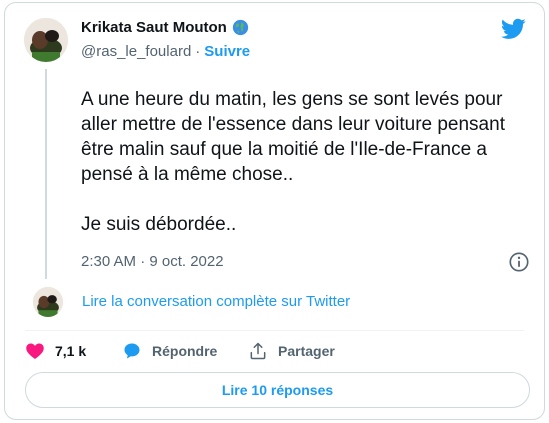  What do you see at coordinates (136, 51) in the screenshot?
I see `author-handle: @ras_le_foulard` at bounding box center [136, 51].